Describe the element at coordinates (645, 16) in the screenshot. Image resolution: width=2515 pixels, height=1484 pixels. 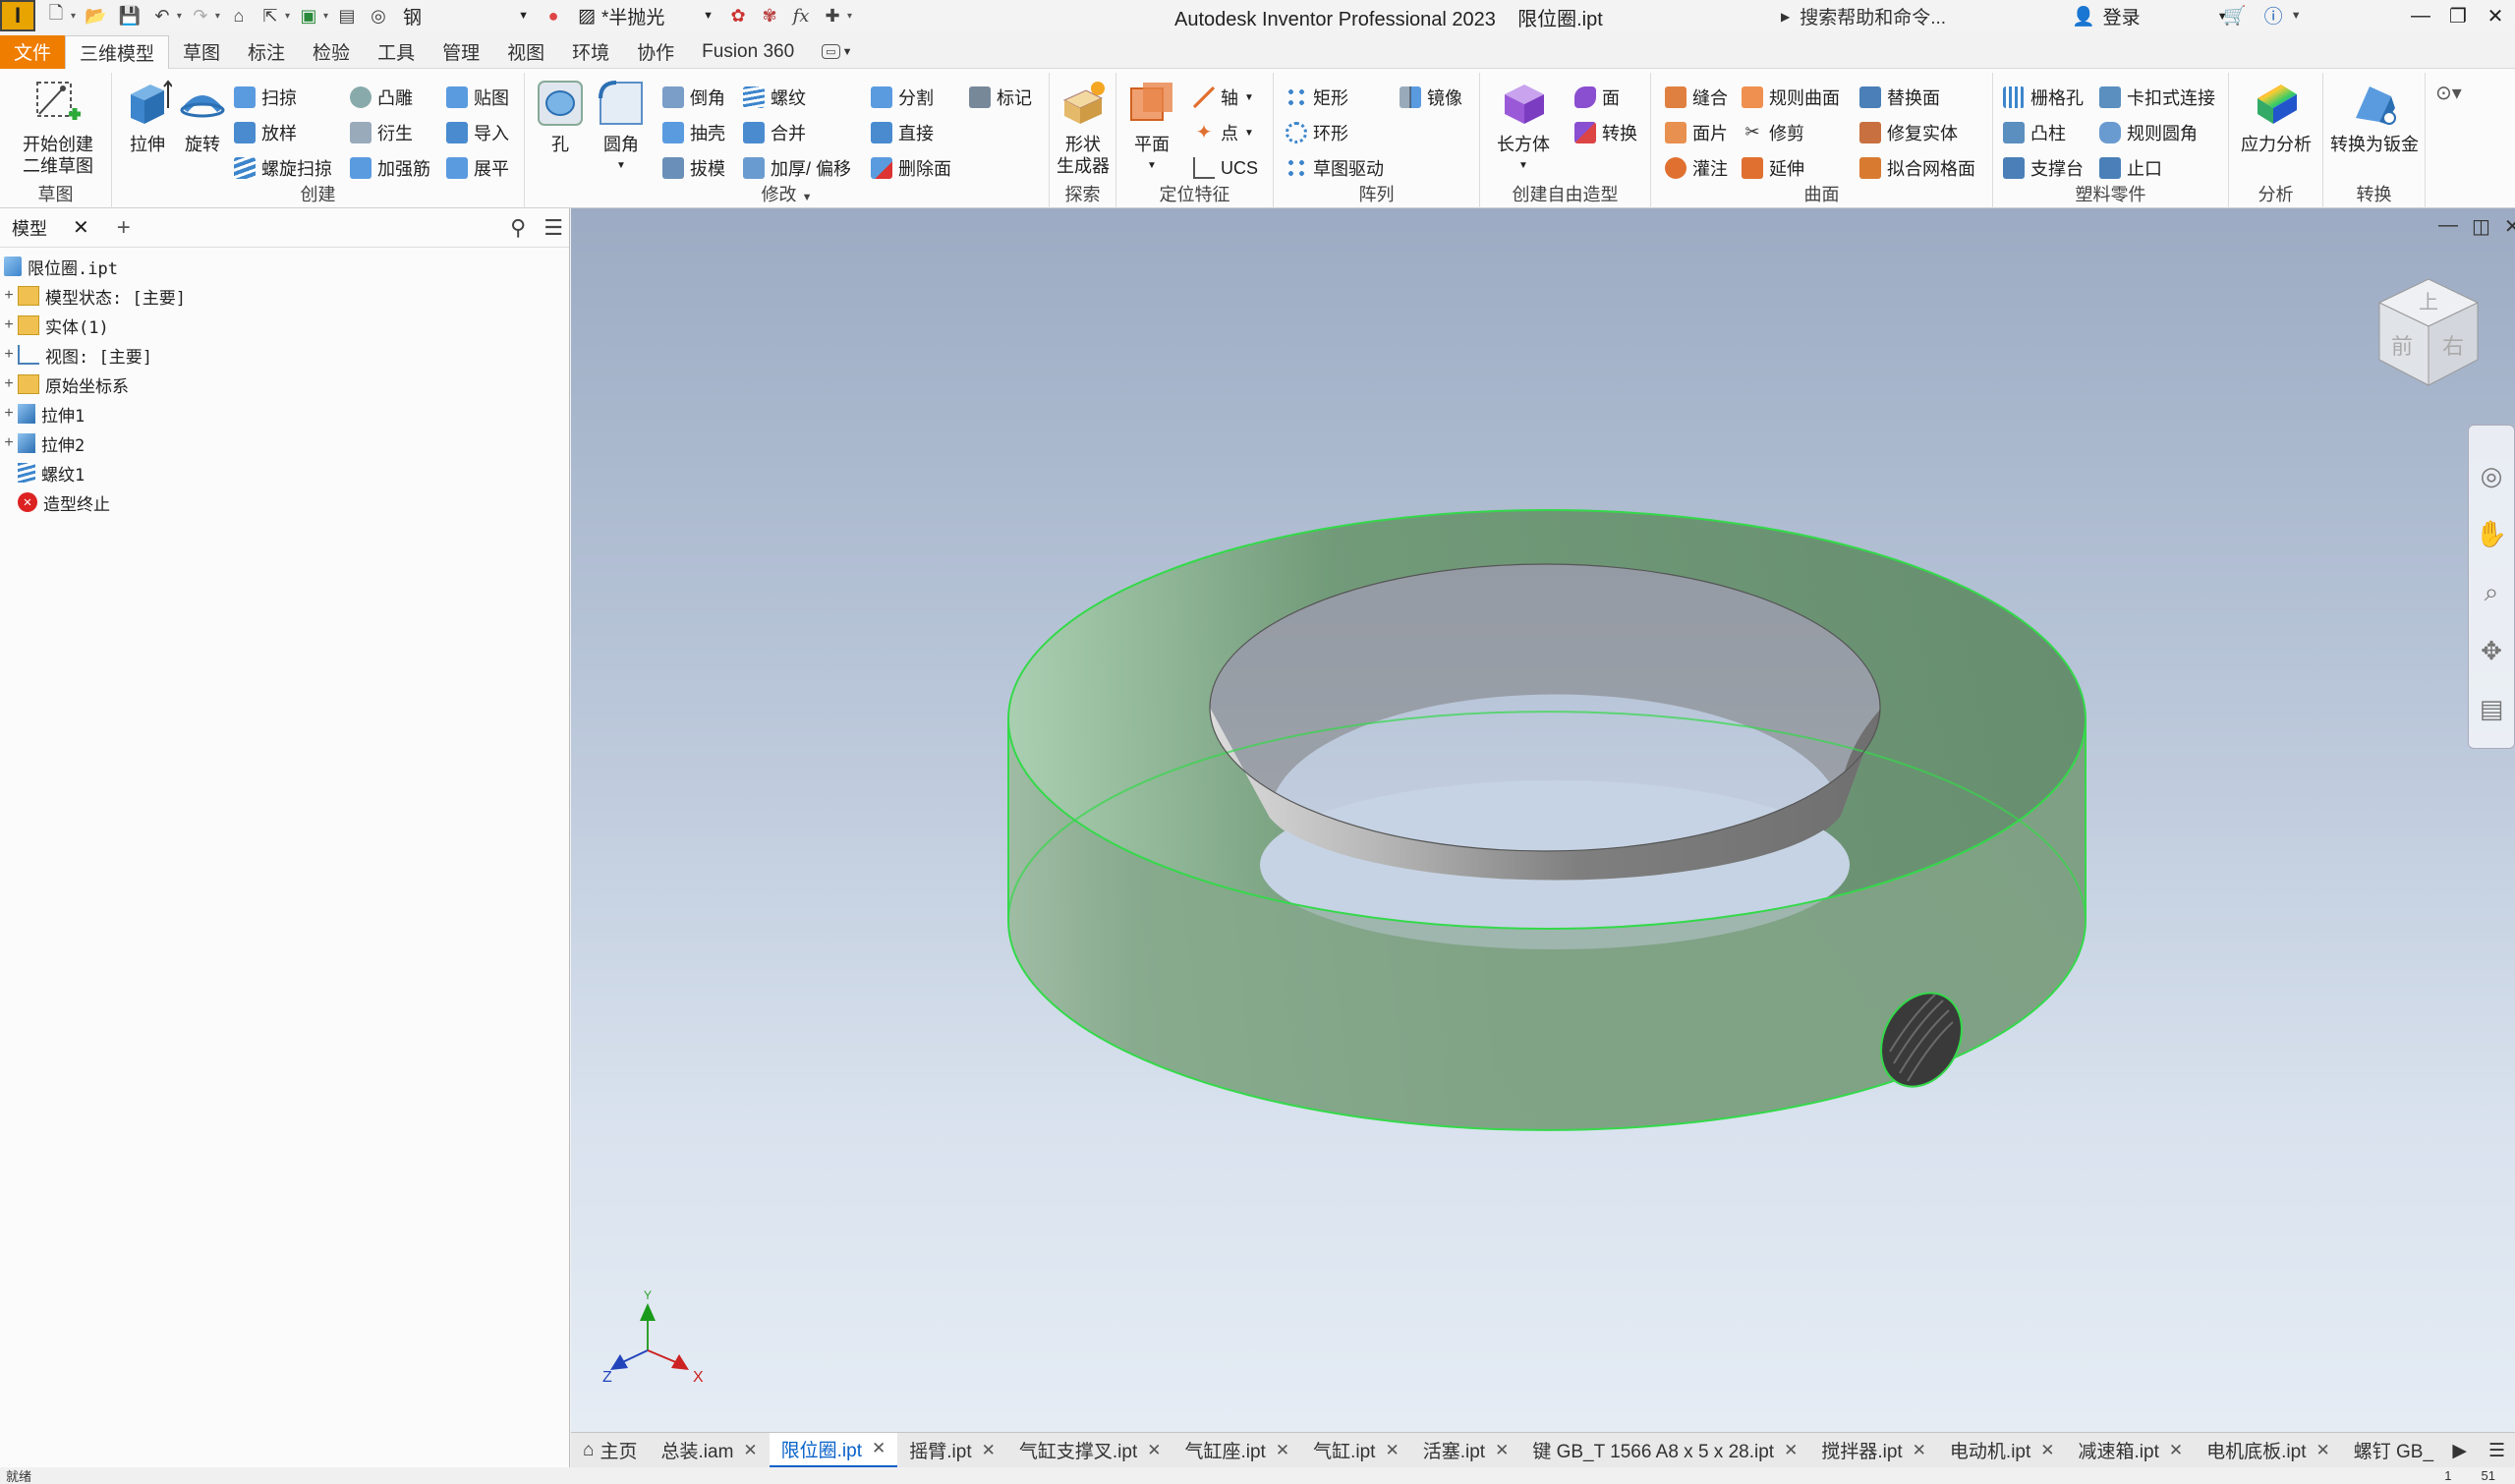
I see `appearance-dropdown: ▨ *半抛光 ▼` at that location.